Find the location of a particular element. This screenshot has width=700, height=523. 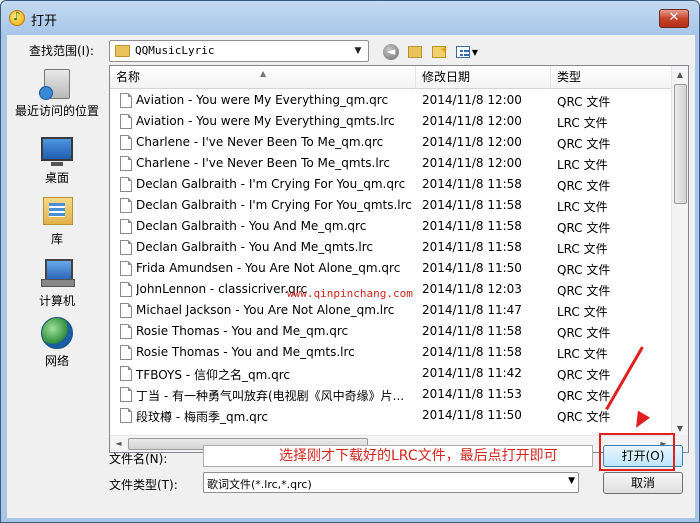

file-name: Declan Galbraith - You And Me_qm.qrc is located at coordinates (251, 226).